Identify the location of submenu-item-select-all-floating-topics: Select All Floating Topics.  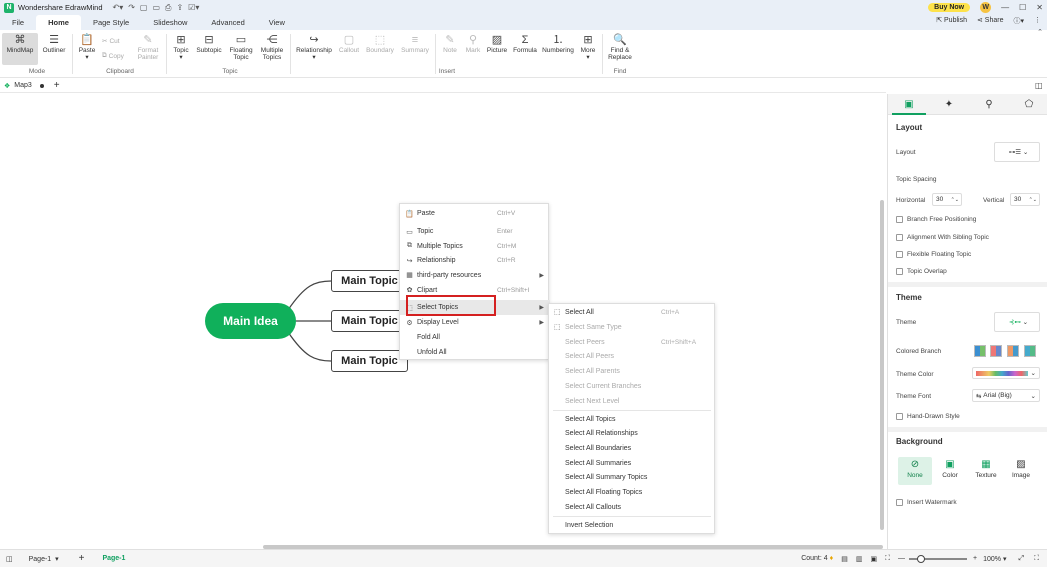
(631, 493).